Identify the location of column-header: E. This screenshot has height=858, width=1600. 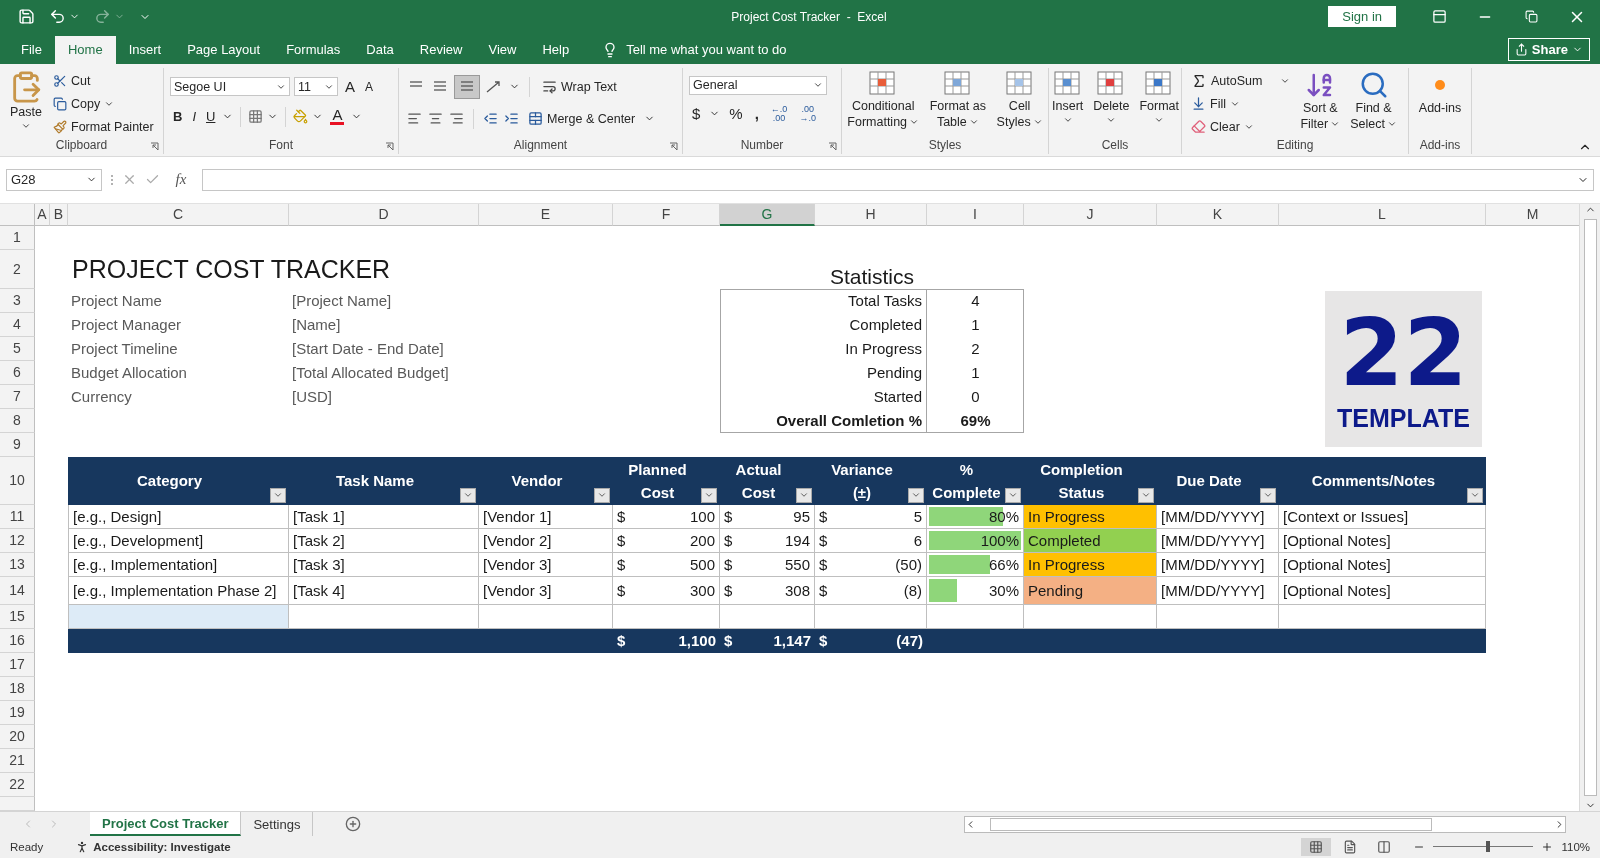
(546, 214).